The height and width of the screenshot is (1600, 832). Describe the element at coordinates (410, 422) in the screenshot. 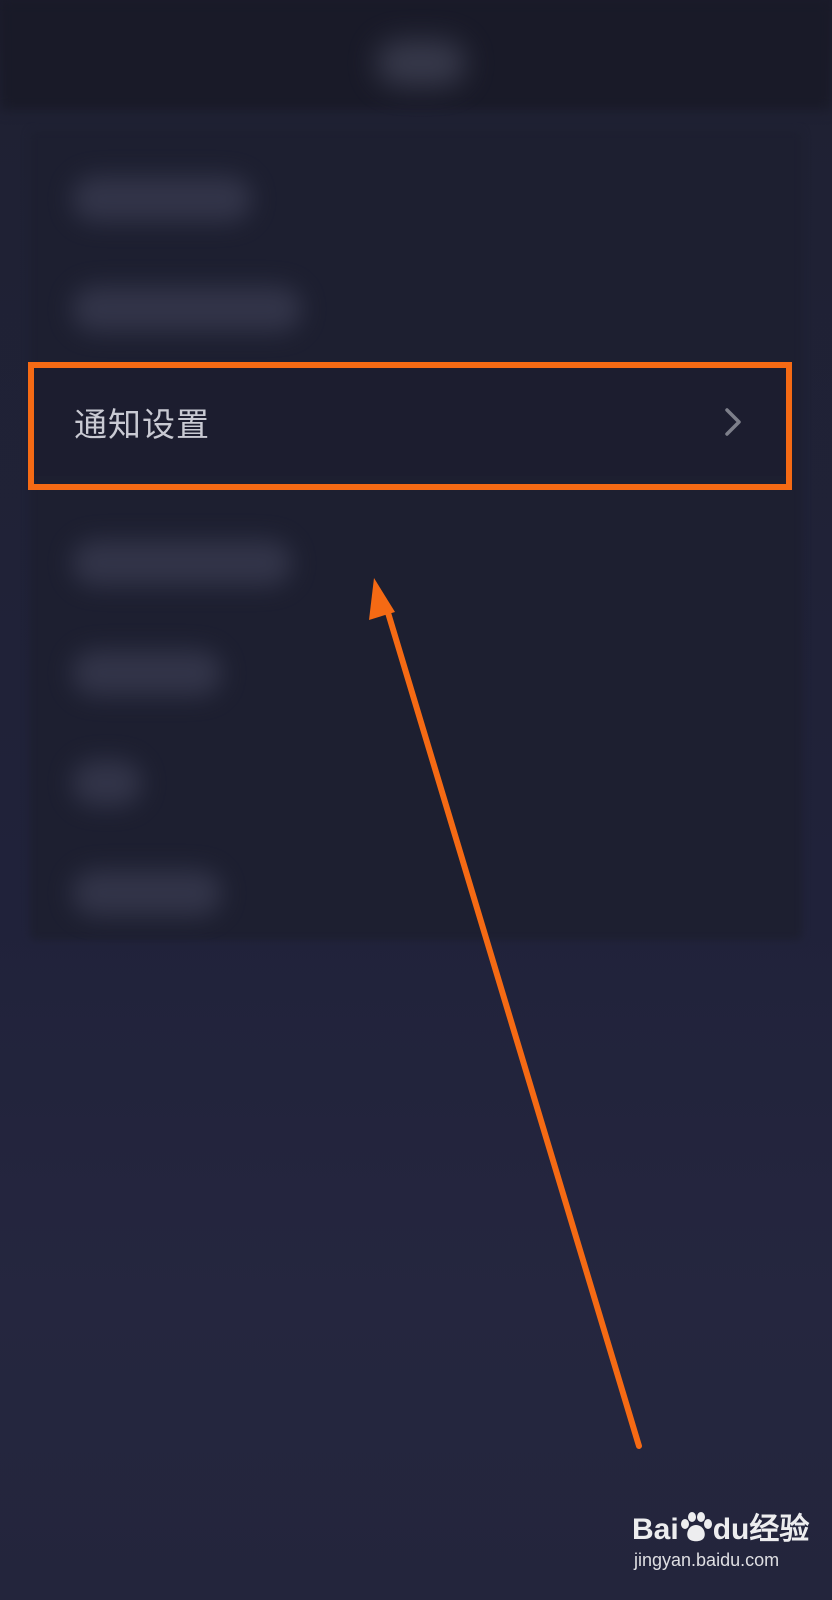

I see `notification-settings-item: 通知设置` at that location.